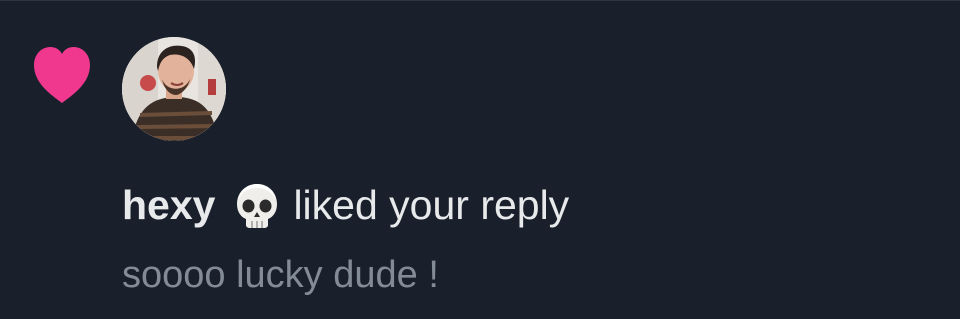  What do you see at coordinates (174, 89) in the screenshot?
I see `avatar` at bounding box center [174, 89].